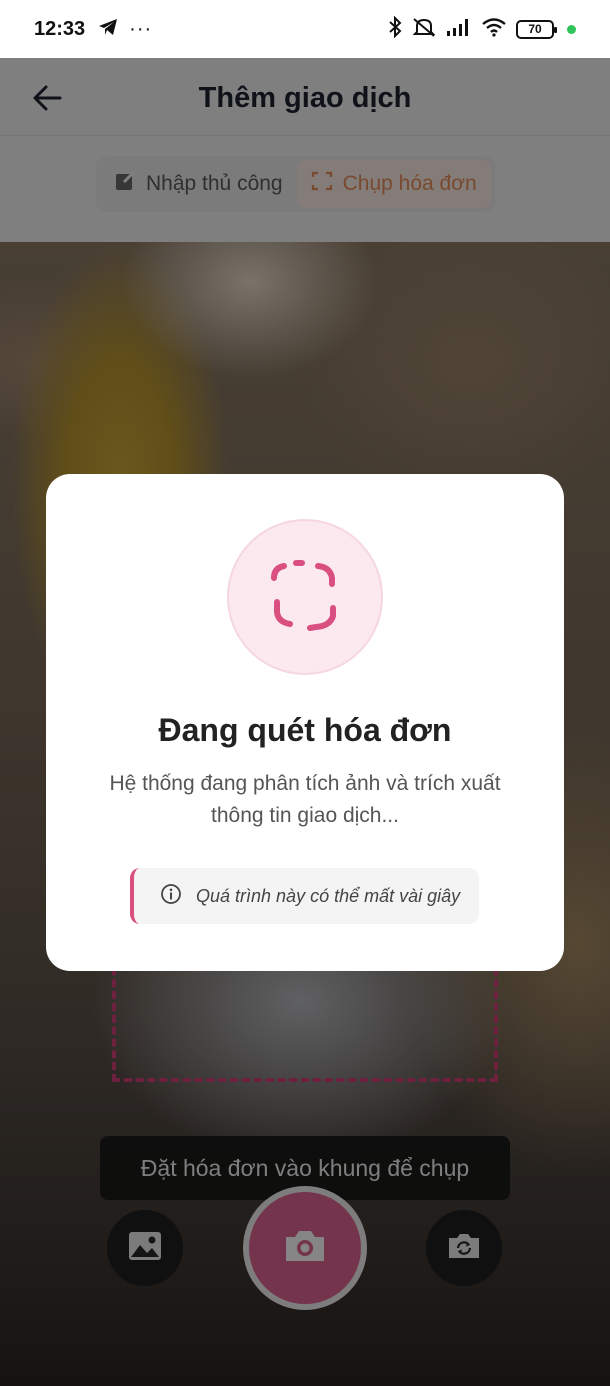 This screenshot has width=610, height=1386. What do you see at coordinates (536, 29) in the screenshot?
I see `battery-icon: 70` at bounding box center [536, 29].